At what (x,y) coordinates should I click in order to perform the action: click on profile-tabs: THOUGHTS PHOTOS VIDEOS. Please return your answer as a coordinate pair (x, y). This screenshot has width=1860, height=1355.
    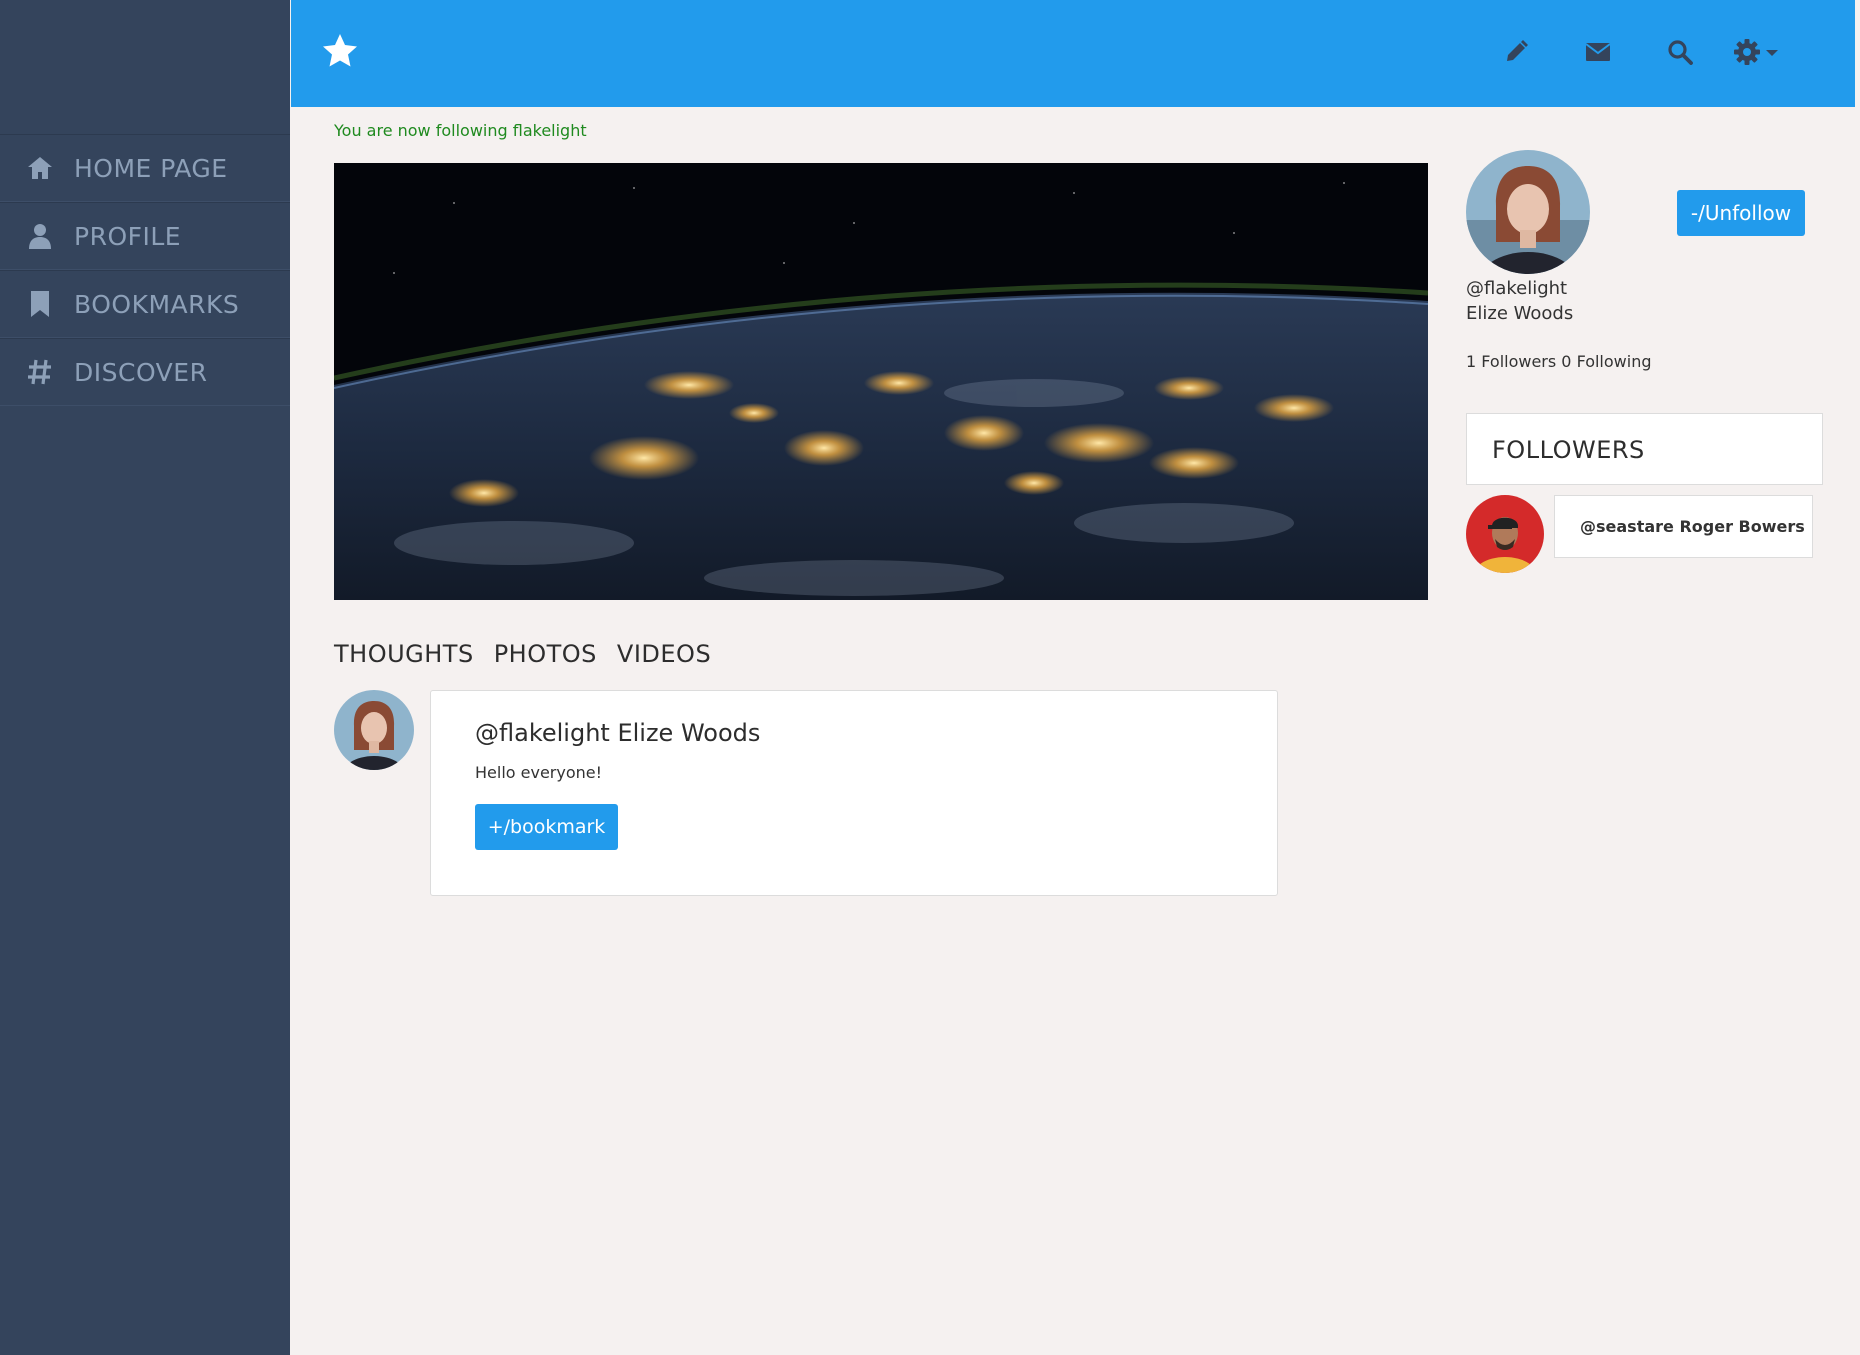
    Looking at the image, I should click on (522, 654).